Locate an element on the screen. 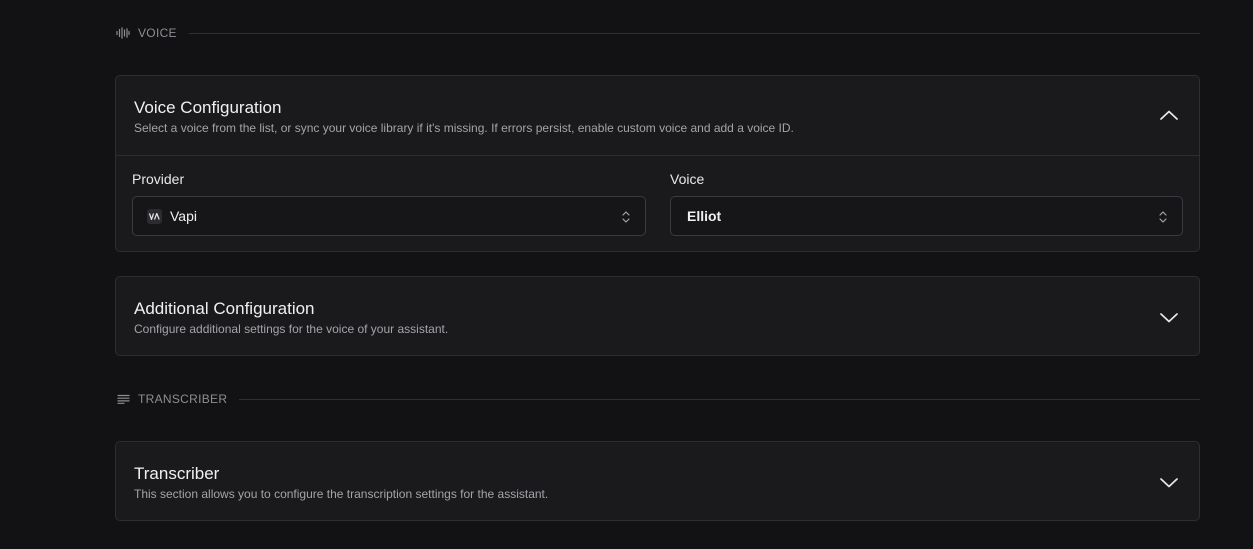 This screenshot has width=1253, height=549. voice-section-label: VOICE is located at coordinates (157, 33).